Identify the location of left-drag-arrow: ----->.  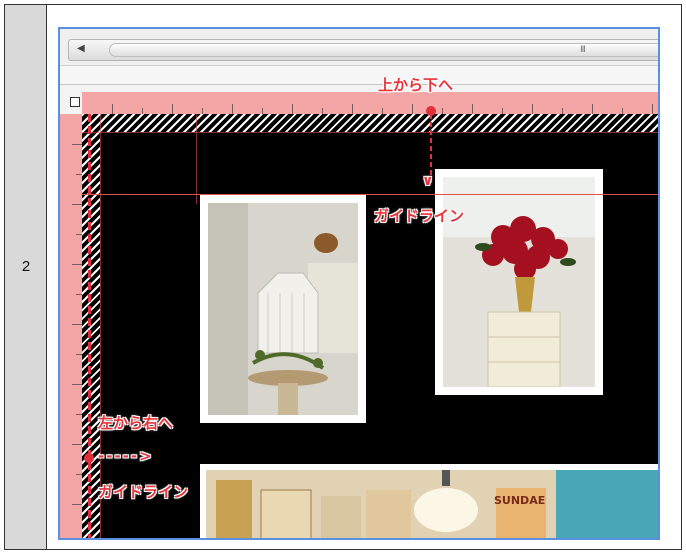
(126, 456).